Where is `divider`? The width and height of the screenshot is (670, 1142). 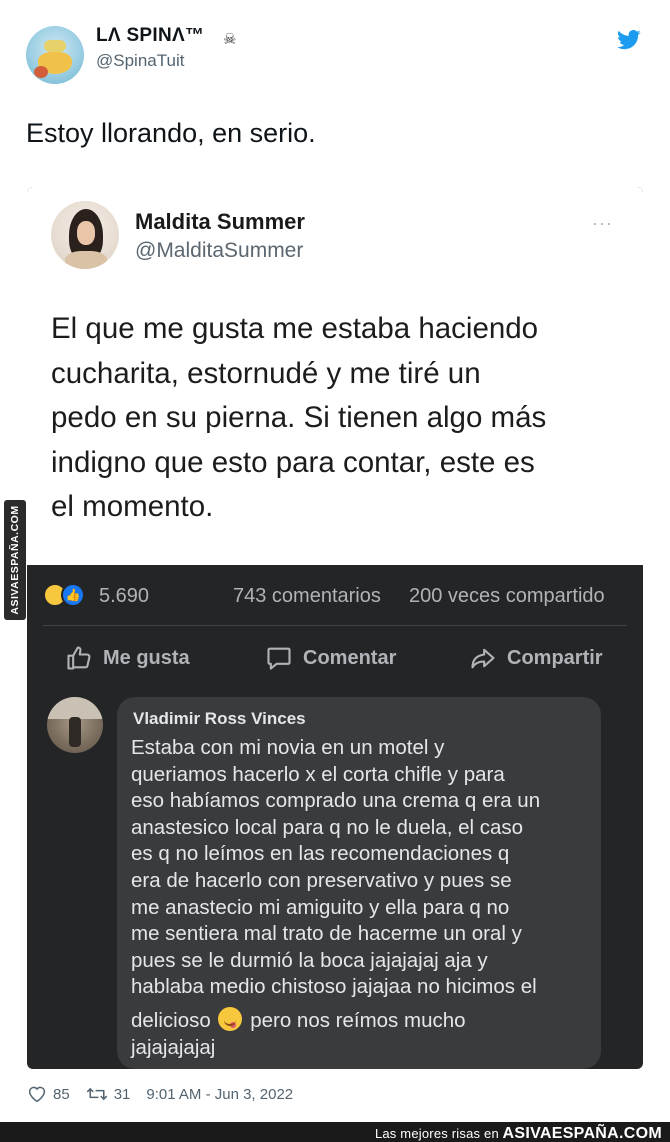
divider is located at coordinates (335, 625).